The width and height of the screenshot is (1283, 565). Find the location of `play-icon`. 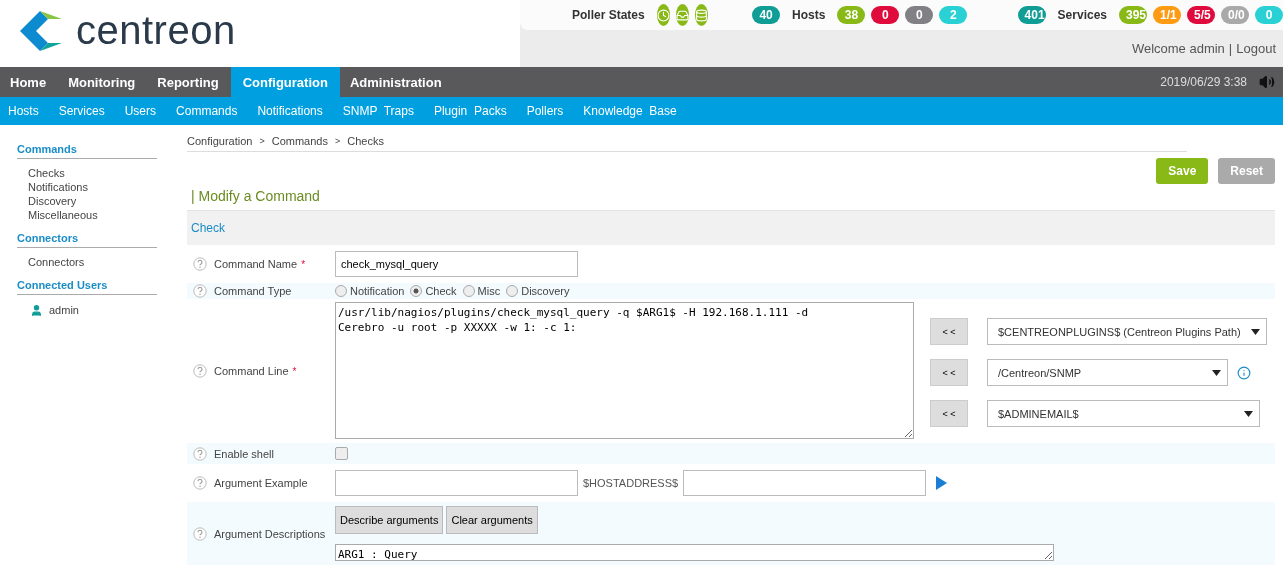

play-icon is located at coordinates (942, 483).